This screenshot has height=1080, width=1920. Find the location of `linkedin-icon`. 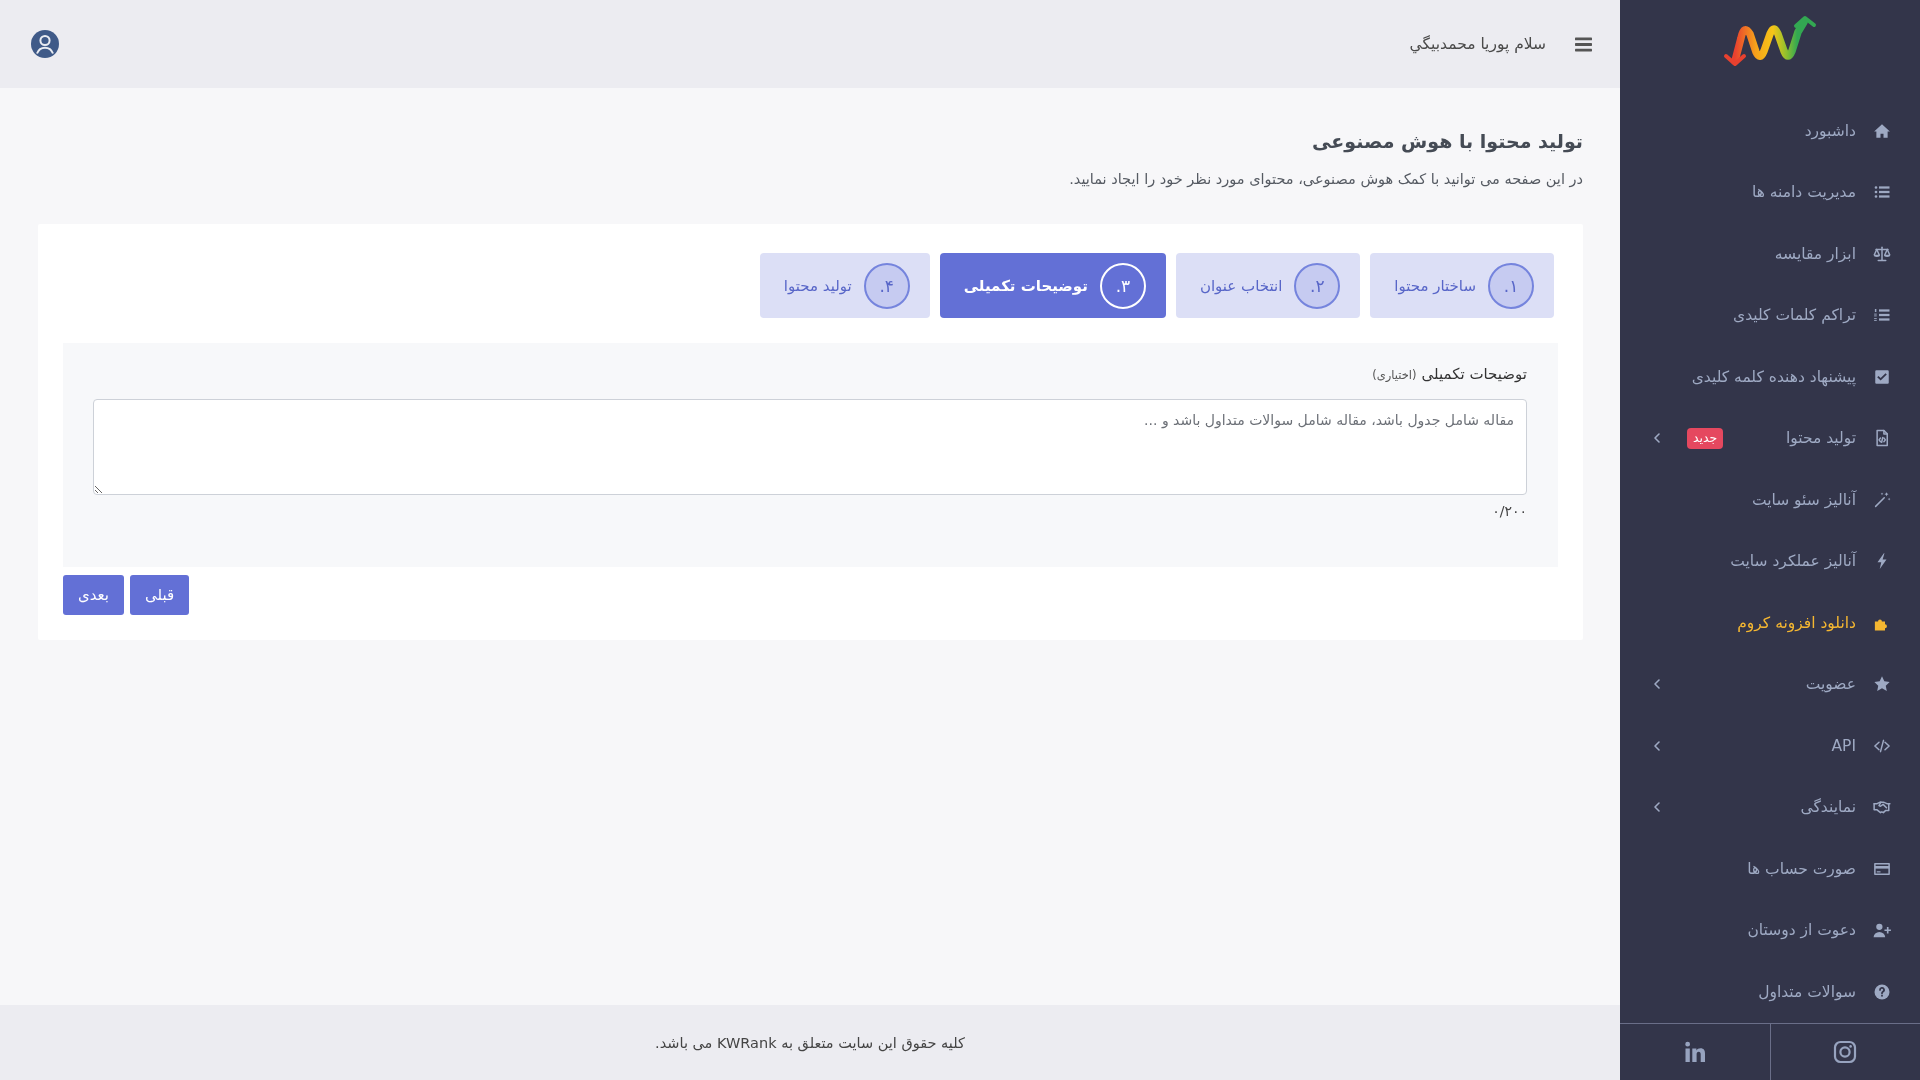

linkedin-icon is located at coordinates (1694, 1051).